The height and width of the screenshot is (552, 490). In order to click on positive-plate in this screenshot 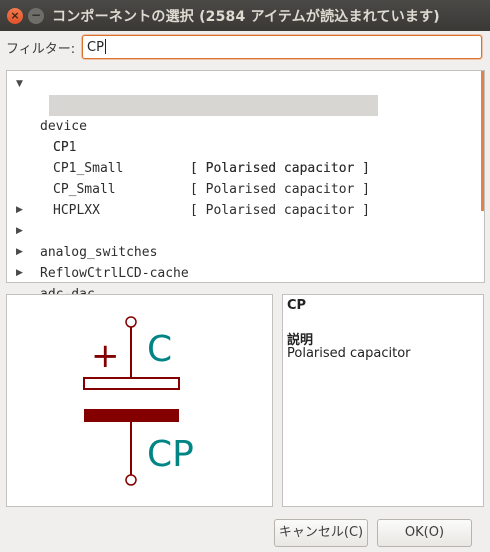, I will do `click(131, 383)`.